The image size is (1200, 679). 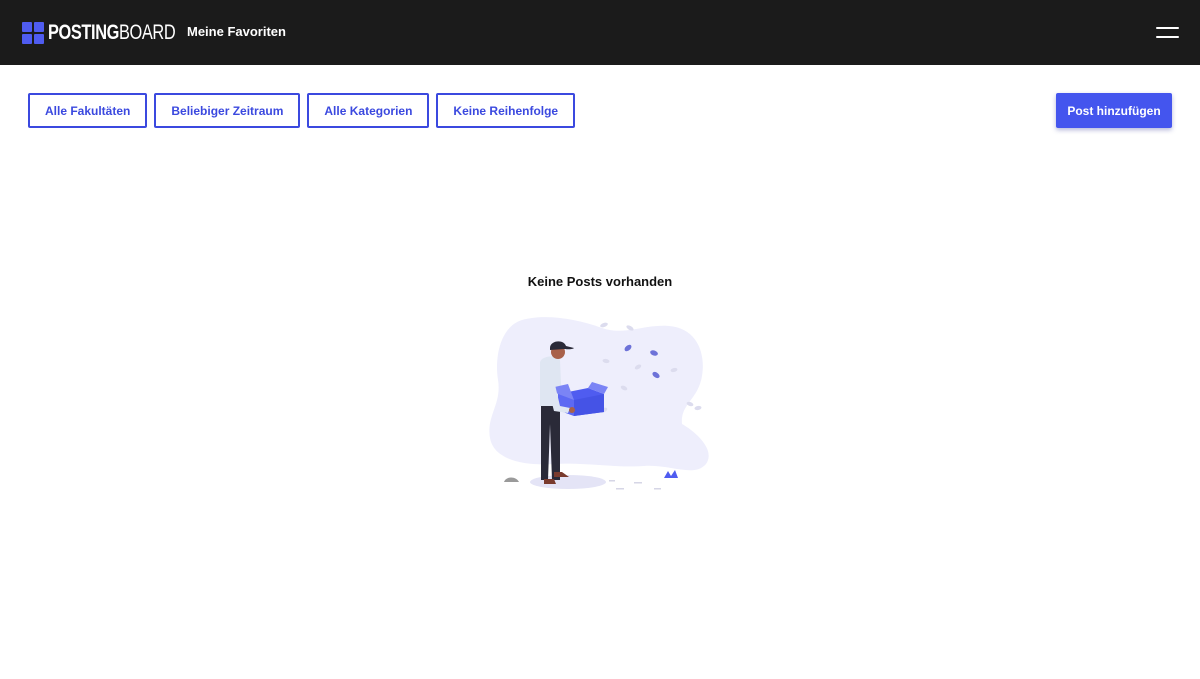 What do you see at coordinates (33, 32) in the screenshot?
I see `logo-grid-icon` at bounding box center [33, 32].